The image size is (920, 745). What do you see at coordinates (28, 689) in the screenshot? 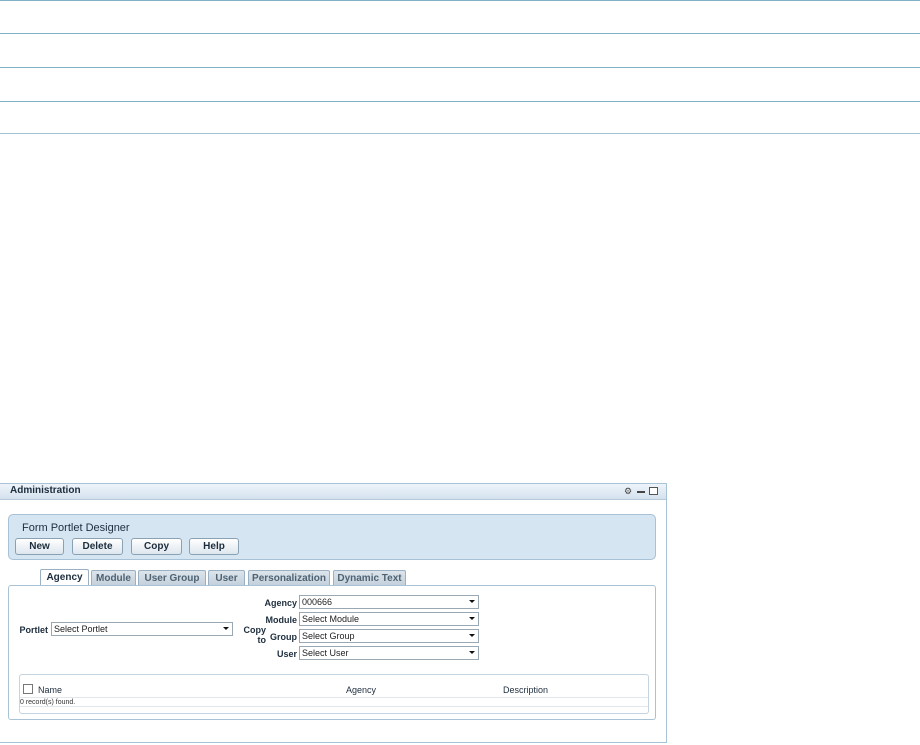
I see `select-all-checkbox` at bounding box center [28, 689].